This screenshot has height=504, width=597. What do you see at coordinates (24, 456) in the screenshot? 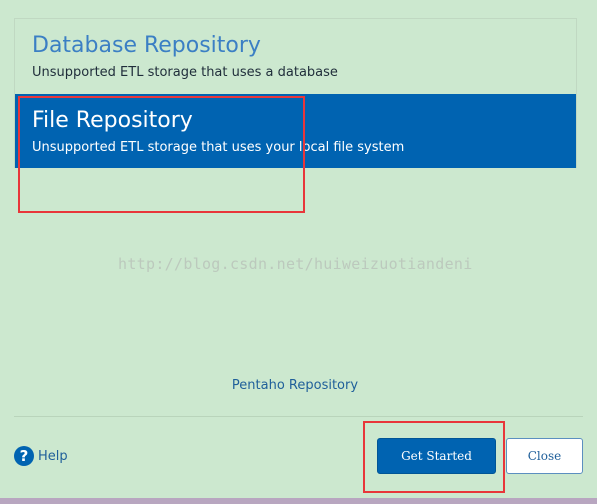
I see `help-icon: ?` at bounding box center [24, 456].